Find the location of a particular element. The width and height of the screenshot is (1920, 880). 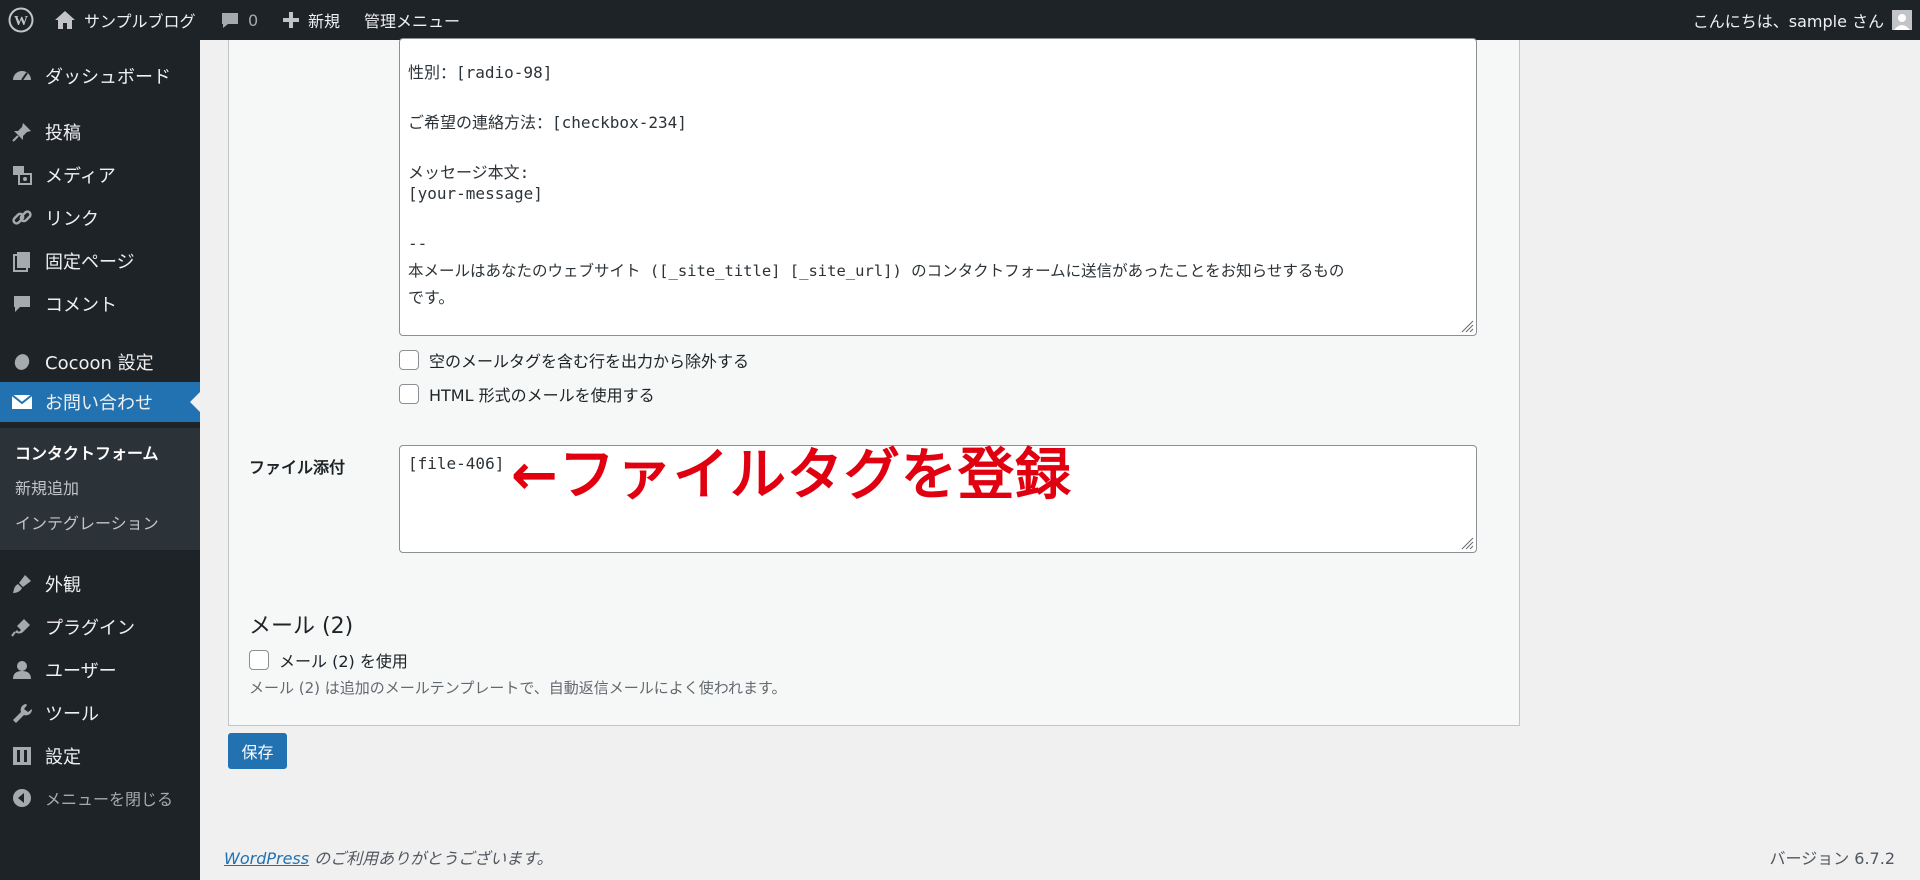

menu-contact: お問い合わせ is located at coordinates (100, 402).